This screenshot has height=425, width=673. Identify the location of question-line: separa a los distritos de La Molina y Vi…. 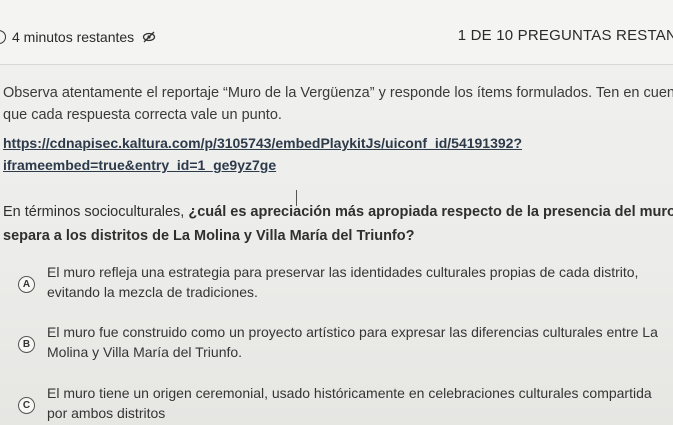
(209, 236).